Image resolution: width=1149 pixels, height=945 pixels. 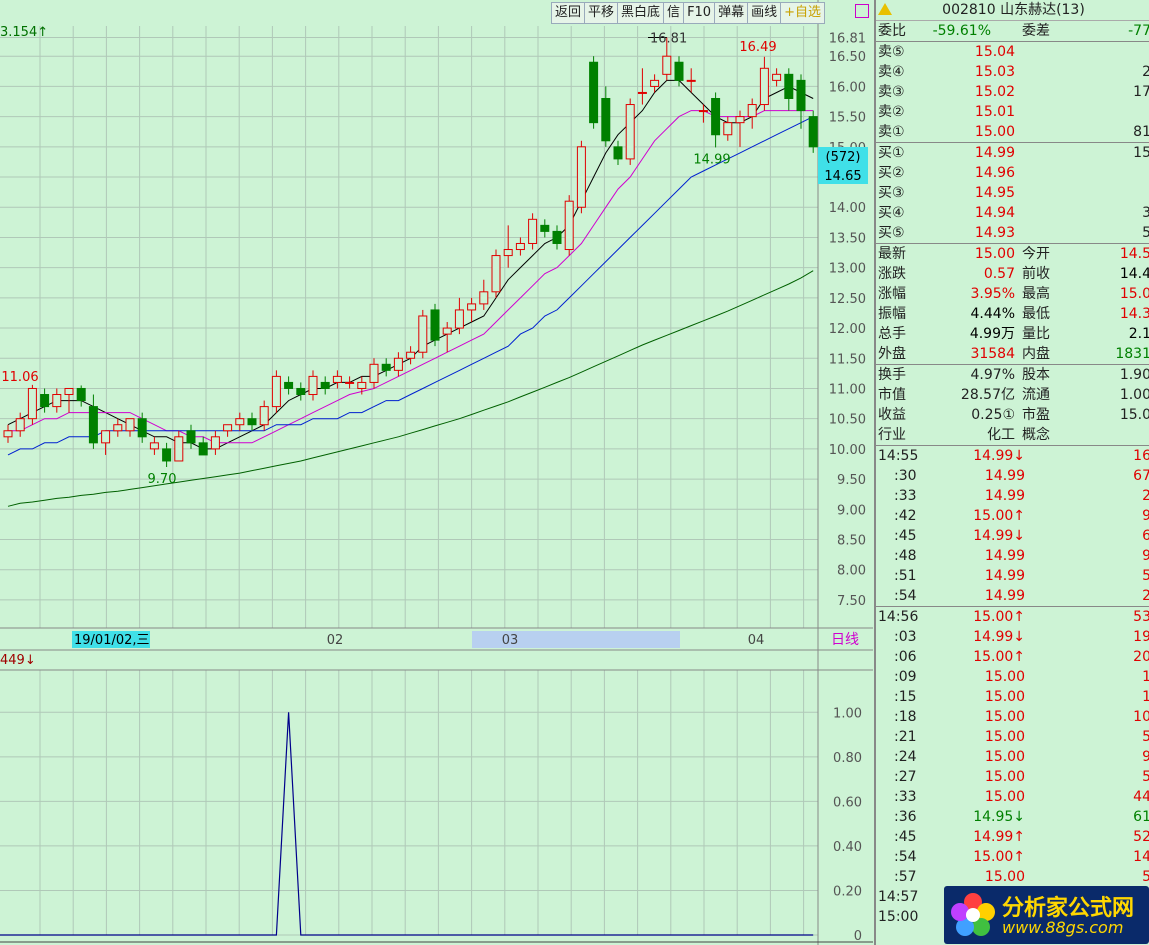 I want to click on quote-cell: 今开, so click(x=1036, y=254).